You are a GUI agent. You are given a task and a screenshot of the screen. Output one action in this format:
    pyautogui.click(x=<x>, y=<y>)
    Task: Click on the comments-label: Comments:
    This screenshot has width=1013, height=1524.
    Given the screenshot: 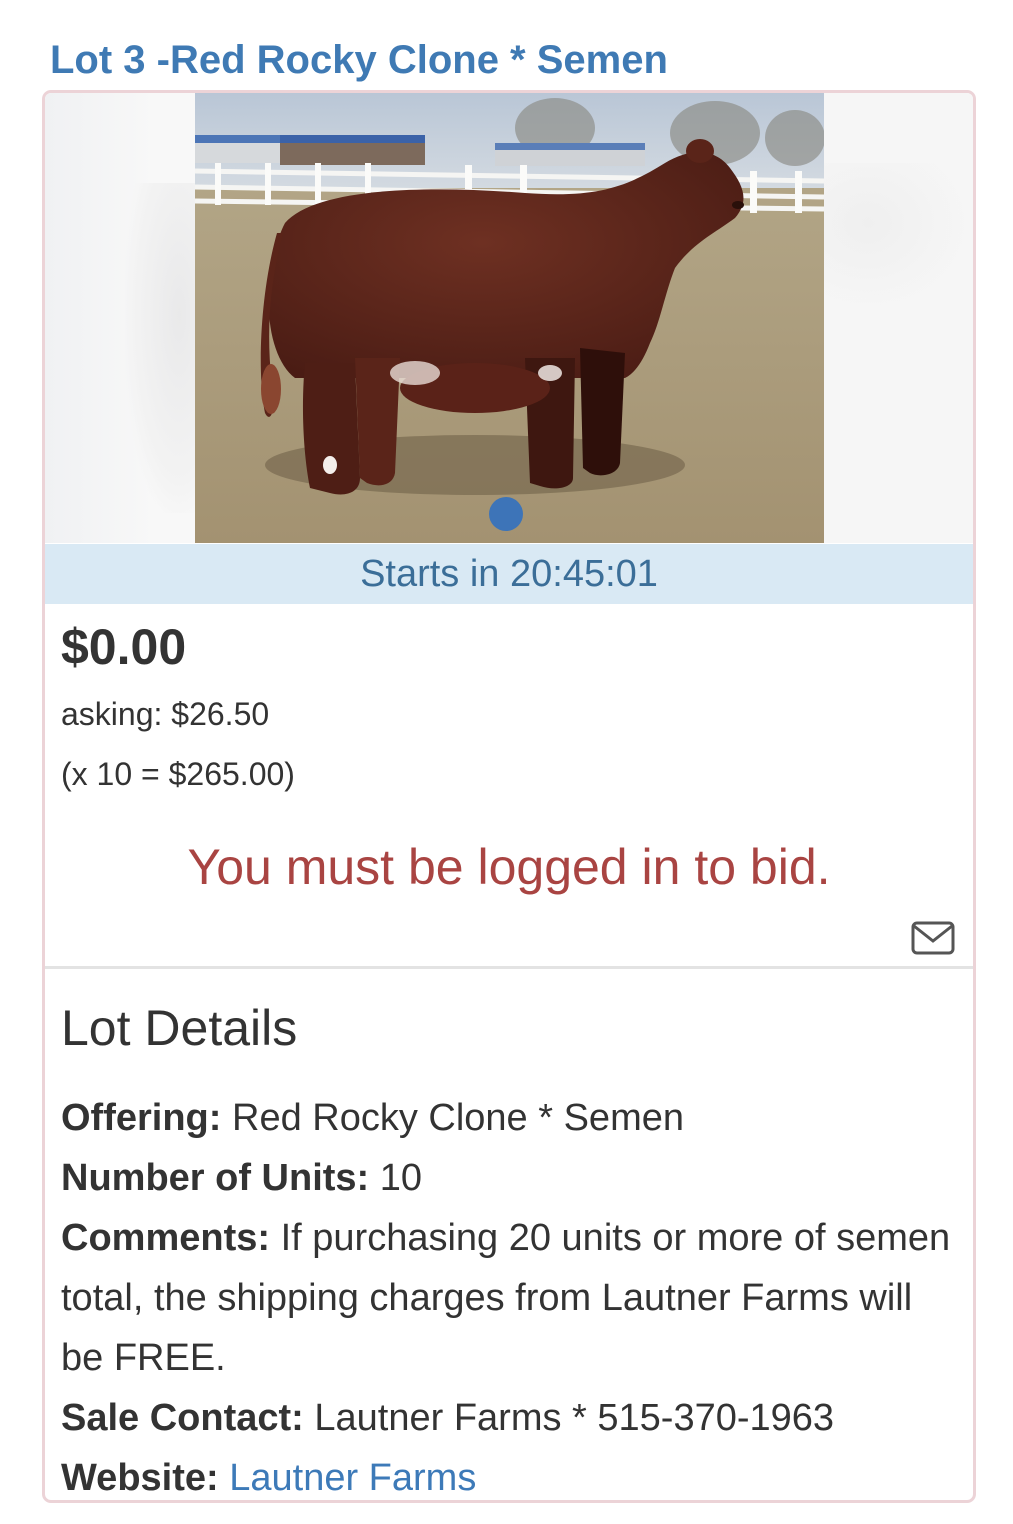 What is the action you would take?
    pyautogui.click(x=166, y=1238)
    